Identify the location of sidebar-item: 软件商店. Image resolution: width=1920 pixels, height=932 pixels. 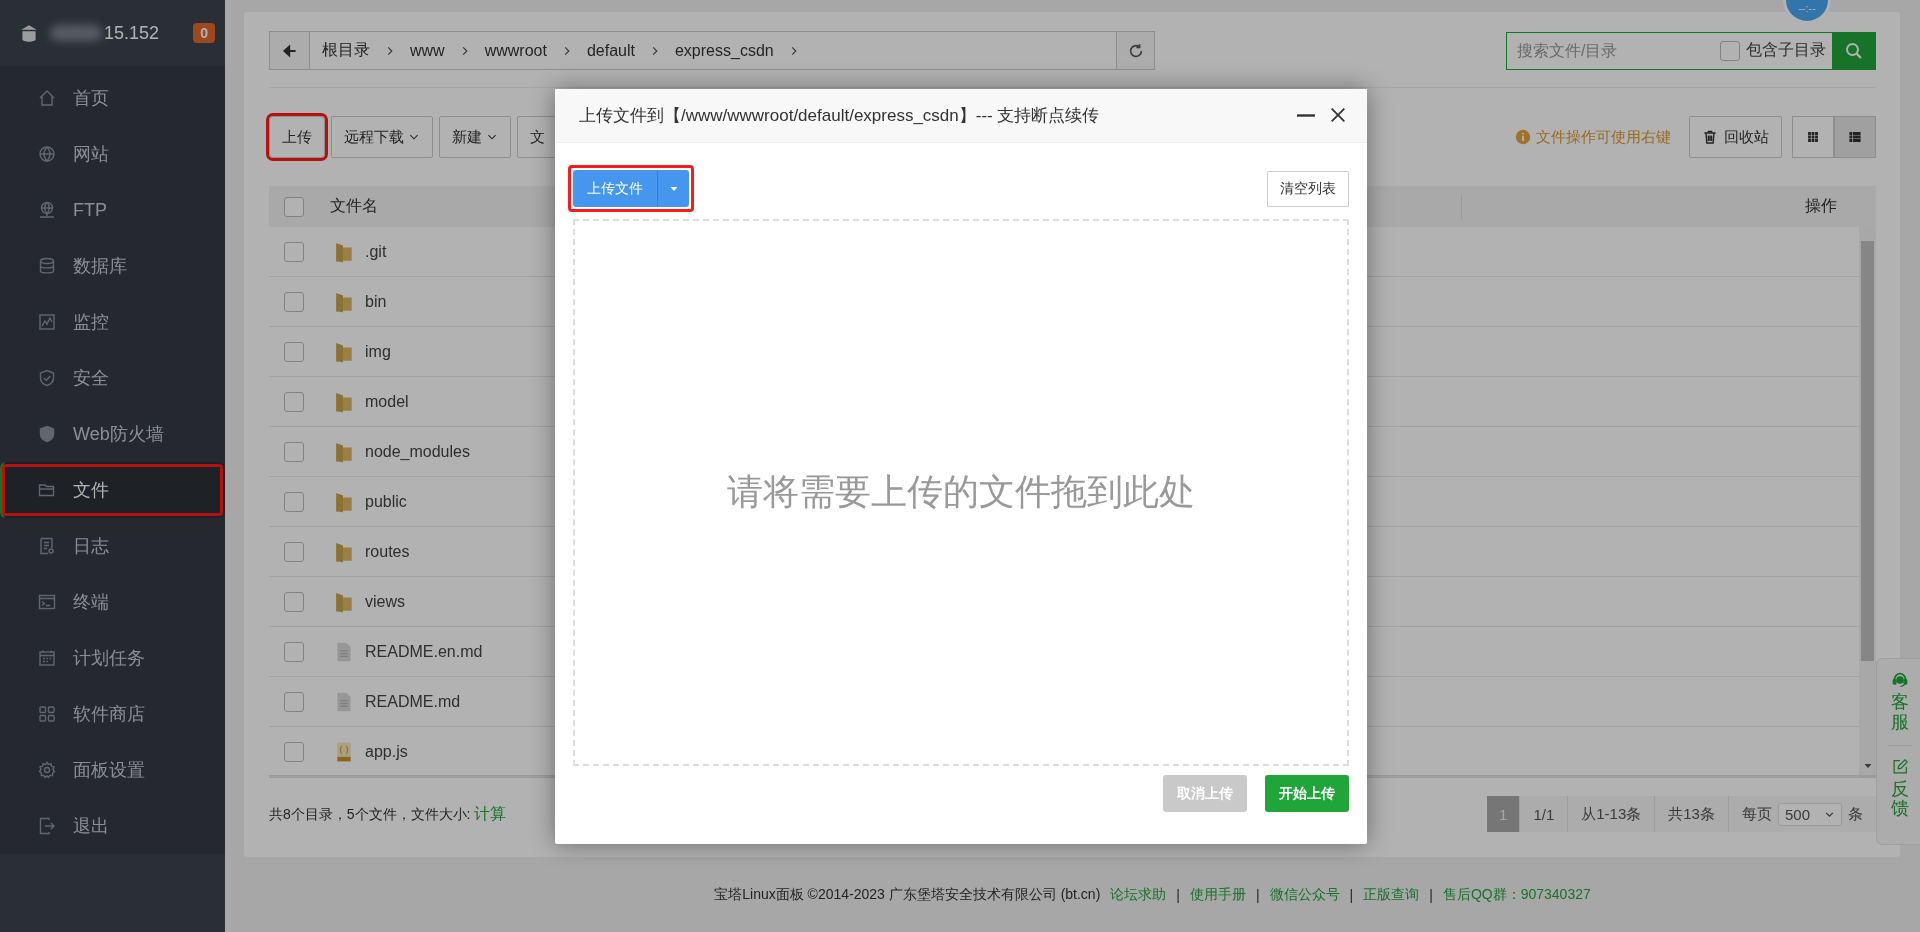
(112, 714).